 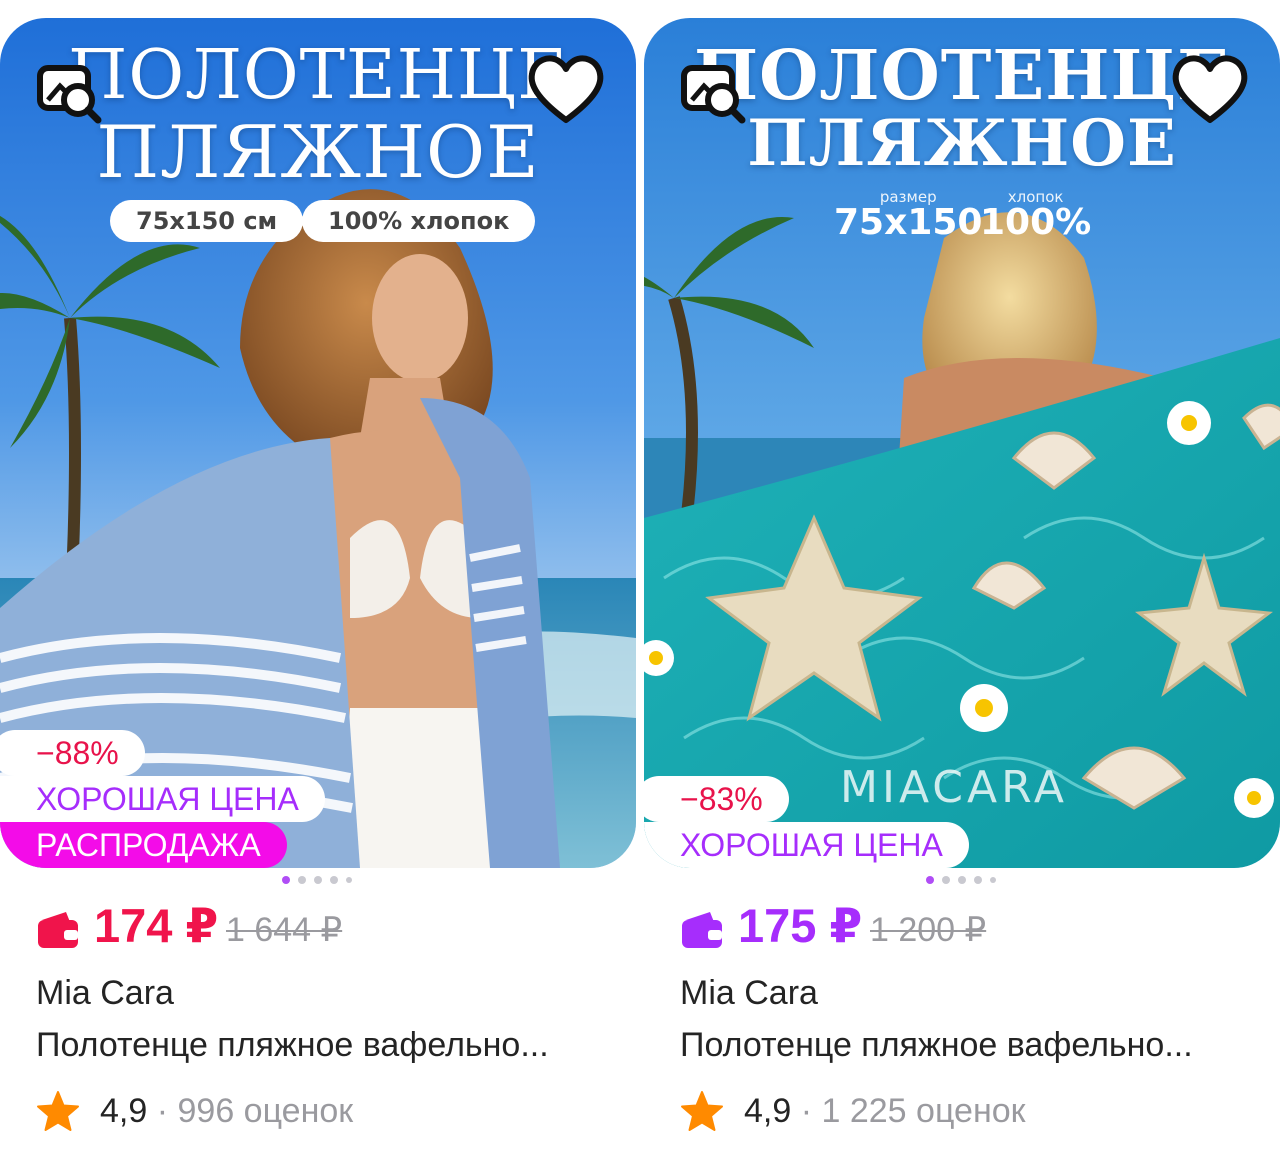 I want to click on badge-stack: −88% ХОРОШАЯ ЦЕНА РАСПРОДАЖА, so click(x=162, y=799).